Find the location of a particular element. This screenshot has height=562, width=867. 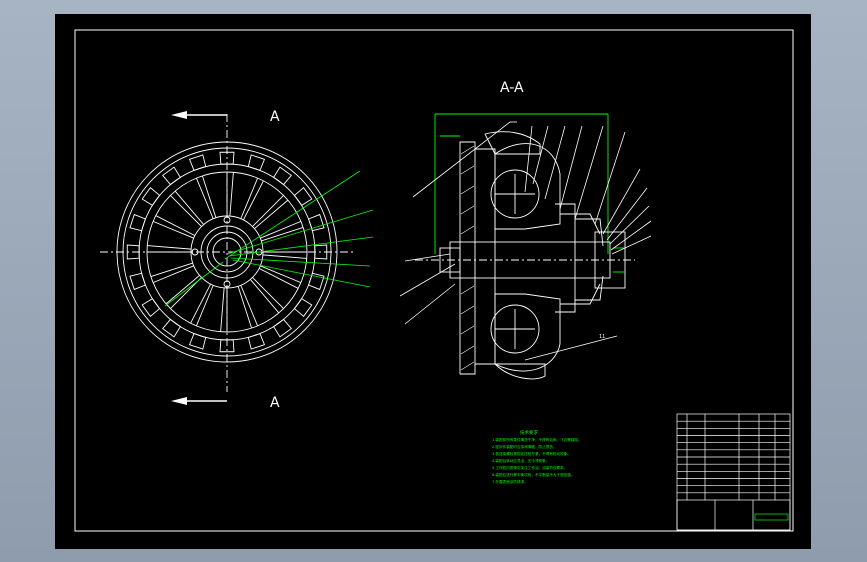

section-label-a-top: A is located at coordinates (275, 117).